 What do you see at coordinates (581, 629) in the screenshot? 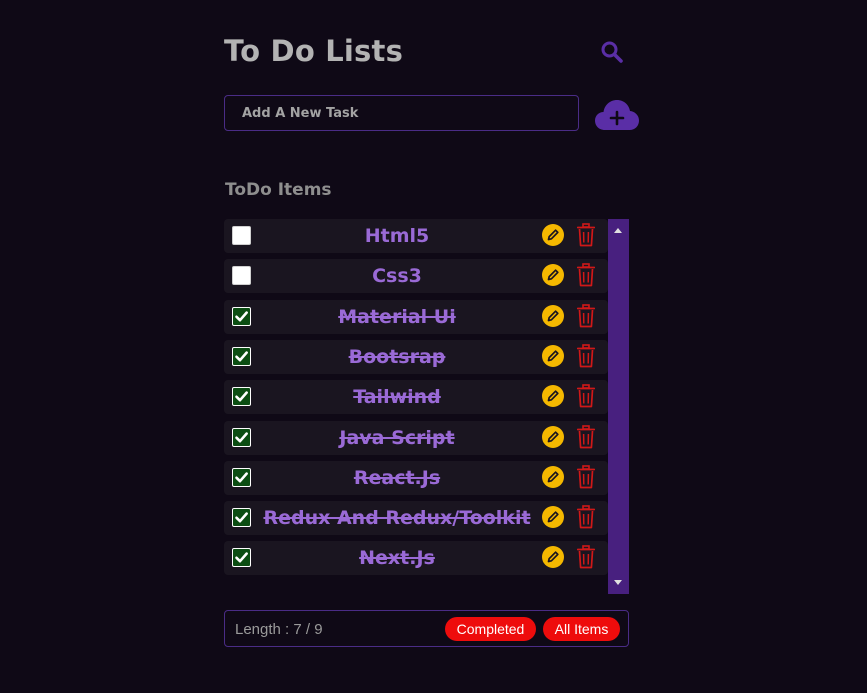
I see `all-items-filter-button: All Items` at bounding box center [581, 629].